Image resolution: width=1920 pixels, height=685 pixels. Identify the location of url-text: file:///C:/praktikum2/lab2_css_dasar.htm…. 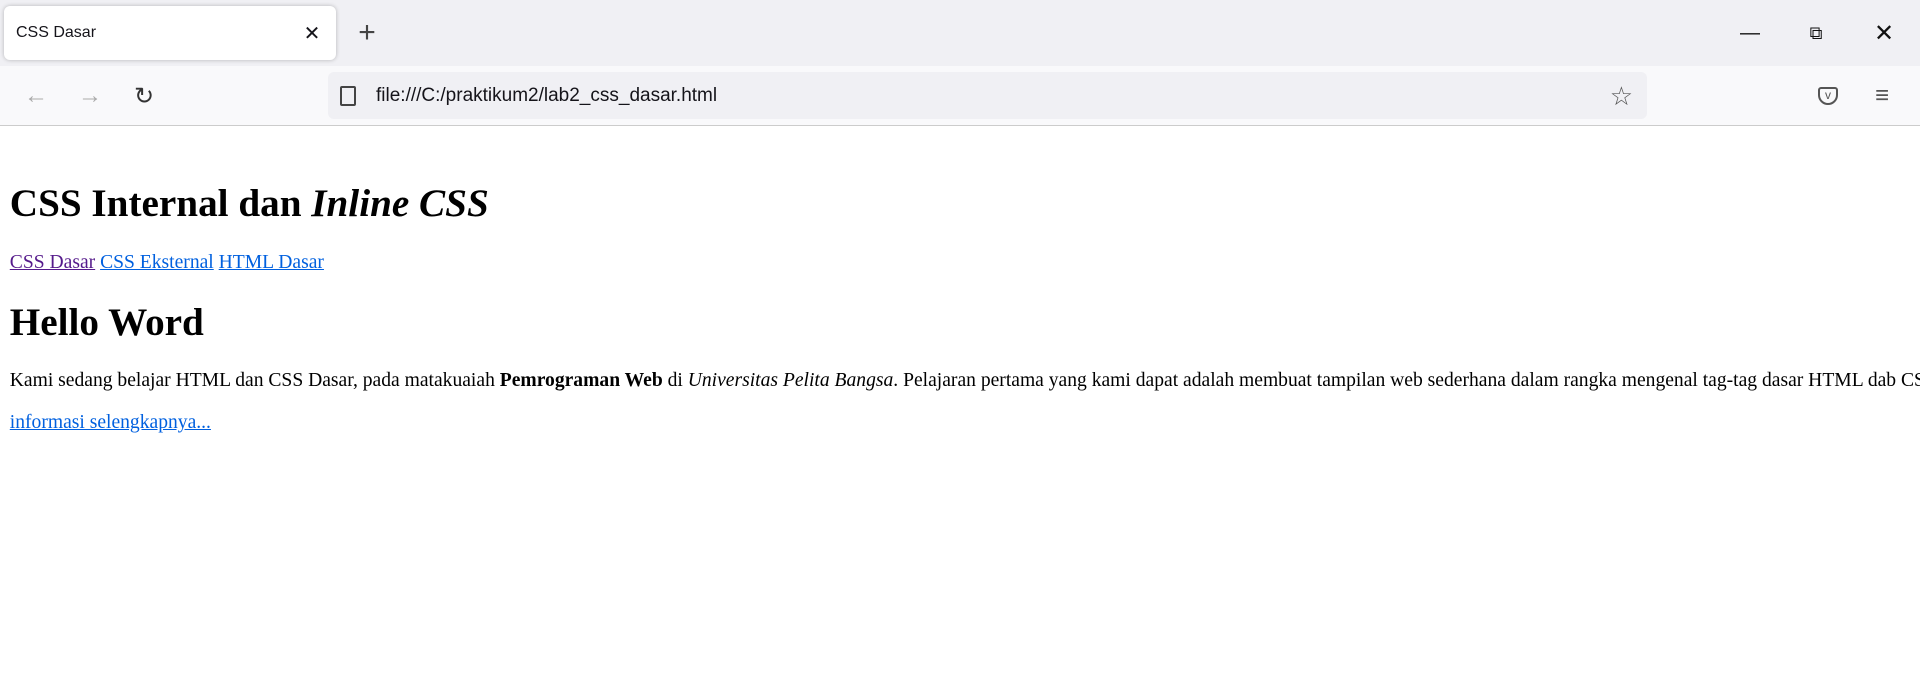
(547, 95).